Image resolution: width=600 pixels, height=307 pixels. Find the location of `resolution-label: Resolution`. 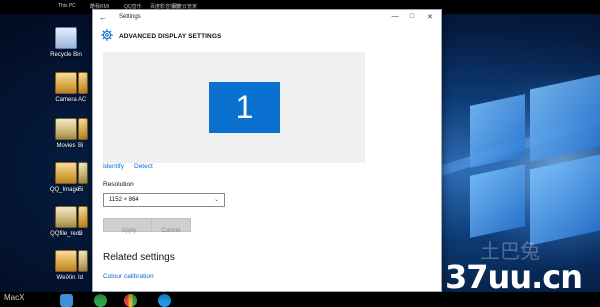

resolution-label: Resolution is located at coordinates (118, 184).